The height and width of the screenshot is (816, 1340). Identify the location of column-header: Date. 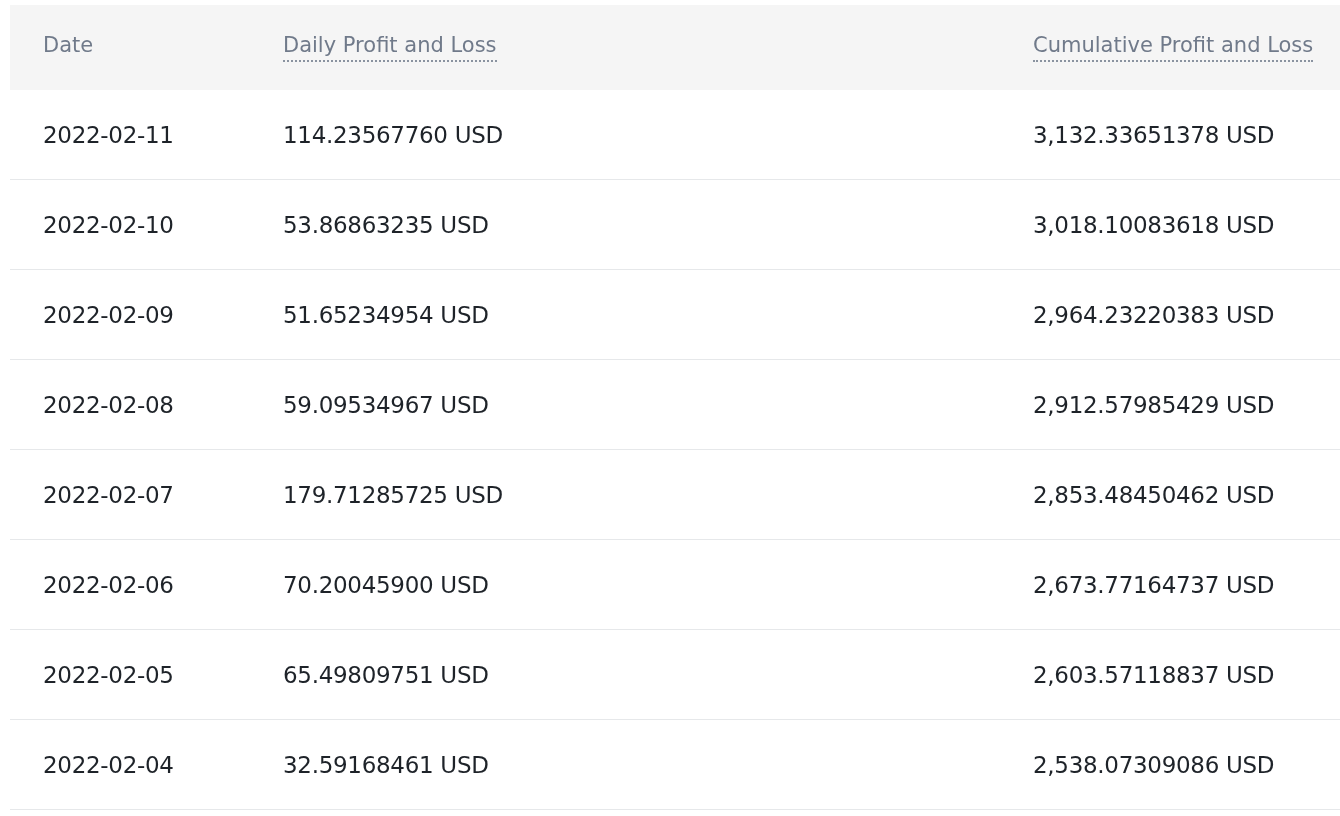
(68, 46).